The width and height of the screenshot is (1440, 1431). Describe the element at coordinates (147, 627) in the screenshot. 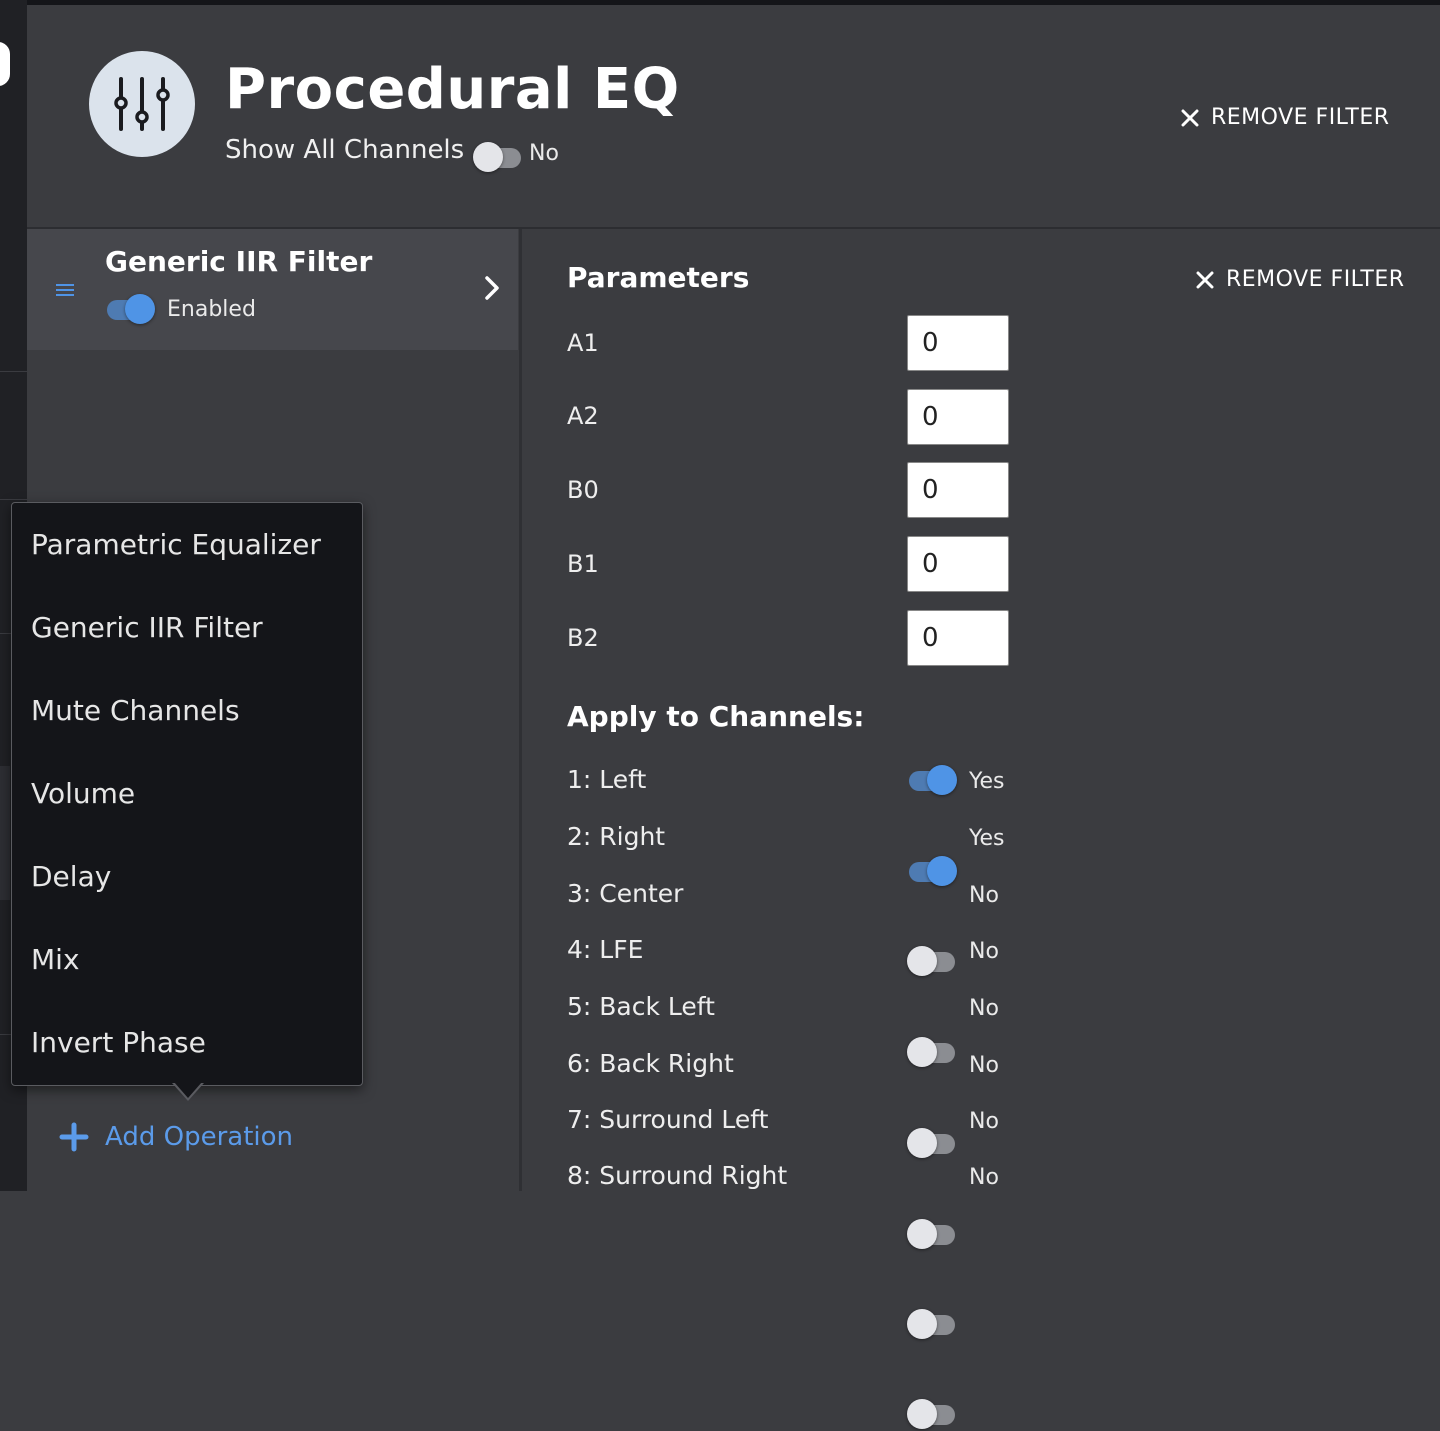

I see `menu-item-generic-iir-filter: Generic IIR Filter` at that location.